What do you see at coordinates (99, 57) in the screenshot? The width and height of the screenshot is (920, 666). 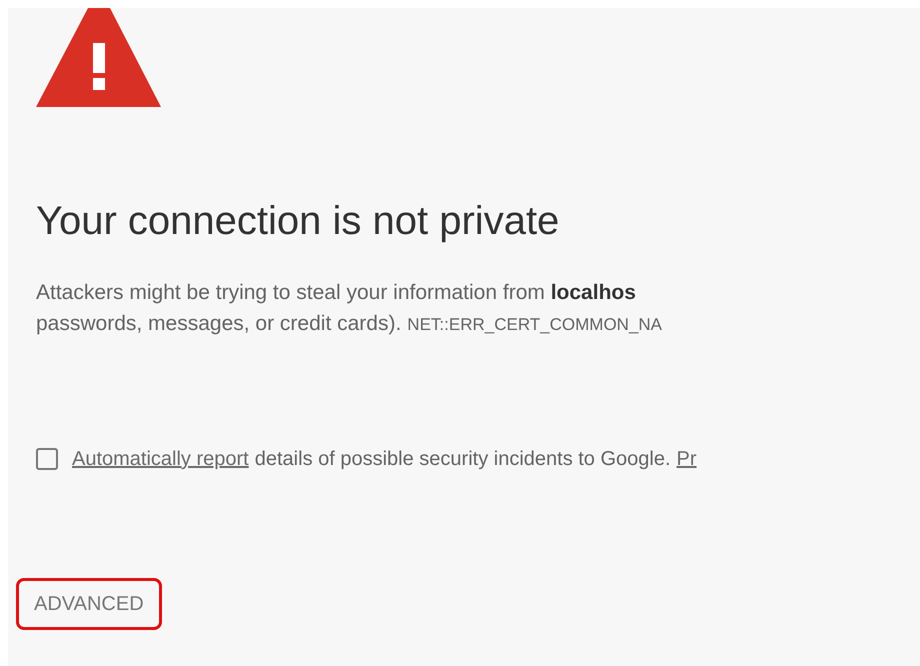 I see `warning-icon` at bounding box center [99, 57].